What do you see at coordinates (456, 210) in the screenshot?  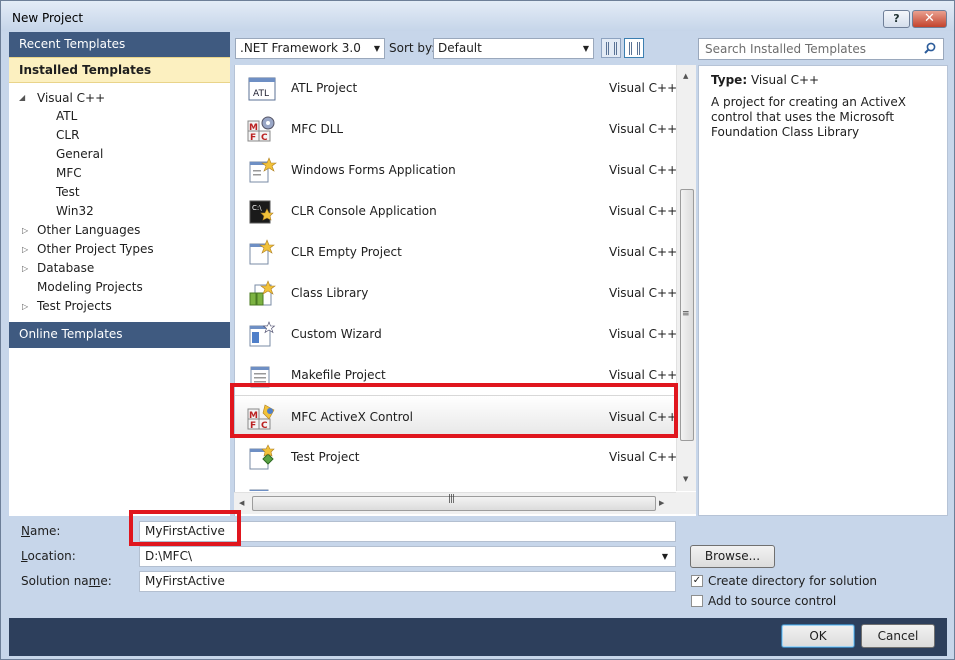 I see `template-row-clr-console-application: C:\ CLR Console Application Visual C++` at bounding box center [456, 210].